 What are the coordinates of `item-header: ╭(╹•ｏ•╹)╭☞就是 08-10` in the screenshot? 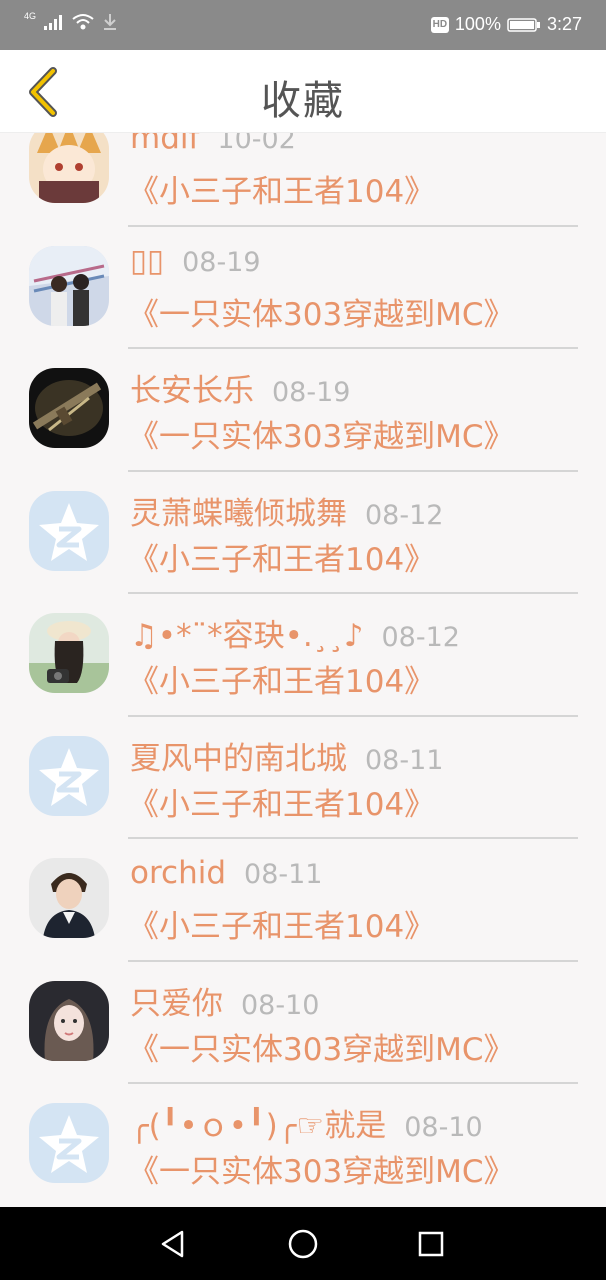 It's located at (306, 1122).